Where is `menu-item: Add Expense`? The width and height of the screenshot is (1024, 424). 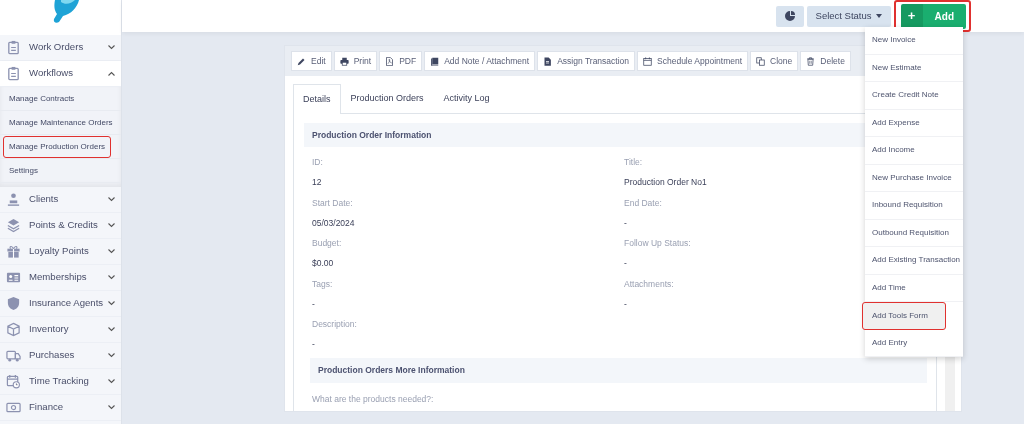 menu-item: Add Expense is located at coordinates (914, 123).